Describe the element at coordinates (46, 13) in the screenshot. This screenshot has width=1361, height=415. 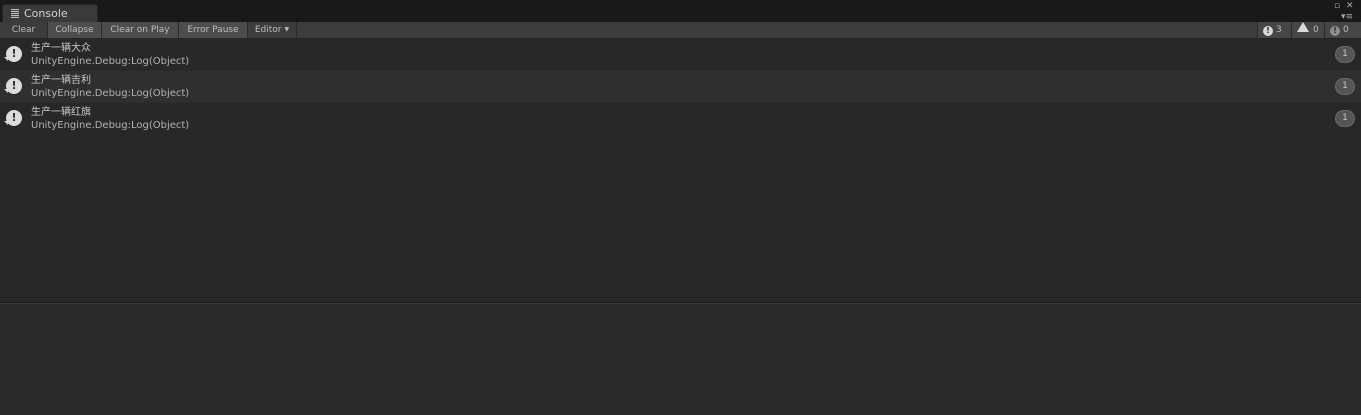
I see `tab-console-label: Console` at that location.